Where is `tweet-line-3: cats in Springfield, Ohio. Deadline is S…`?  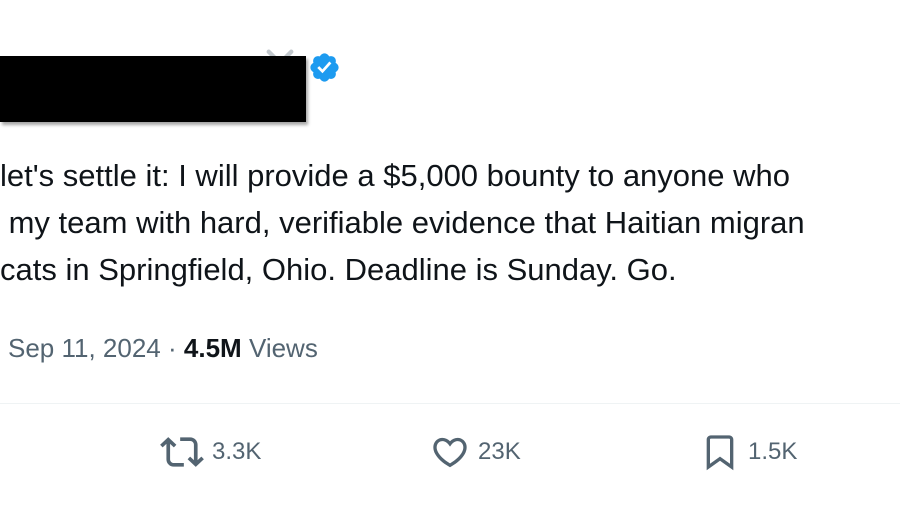 tweet-line-3: cats in Springfield, Ohio. Deadline is S… is located at coordinates (338, 269).